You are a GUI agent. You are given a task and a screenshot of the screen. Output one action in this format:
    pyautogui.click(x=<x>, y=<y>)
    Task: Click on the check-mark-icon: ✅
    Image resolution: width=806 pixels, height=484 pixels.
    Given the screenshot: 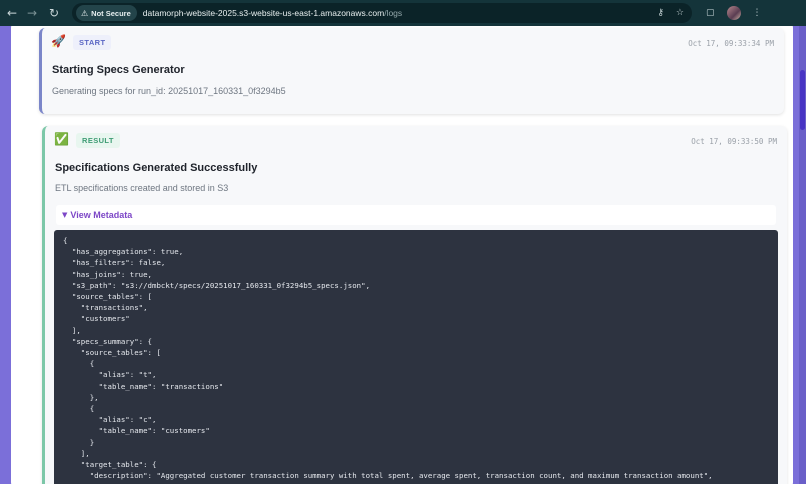 What is the action you would take?
    pyautogui.click(x=61, y=139)
    